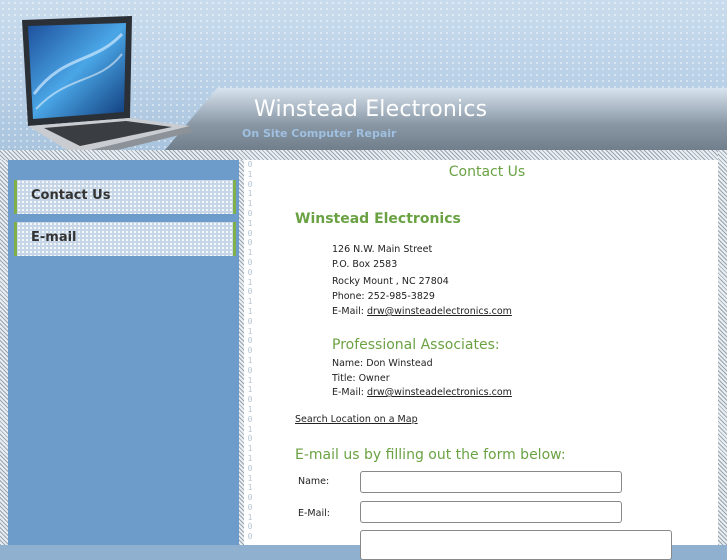  Describe the element at coordinates (363, 155) in the screenshot. I see `header-divider` at that location.